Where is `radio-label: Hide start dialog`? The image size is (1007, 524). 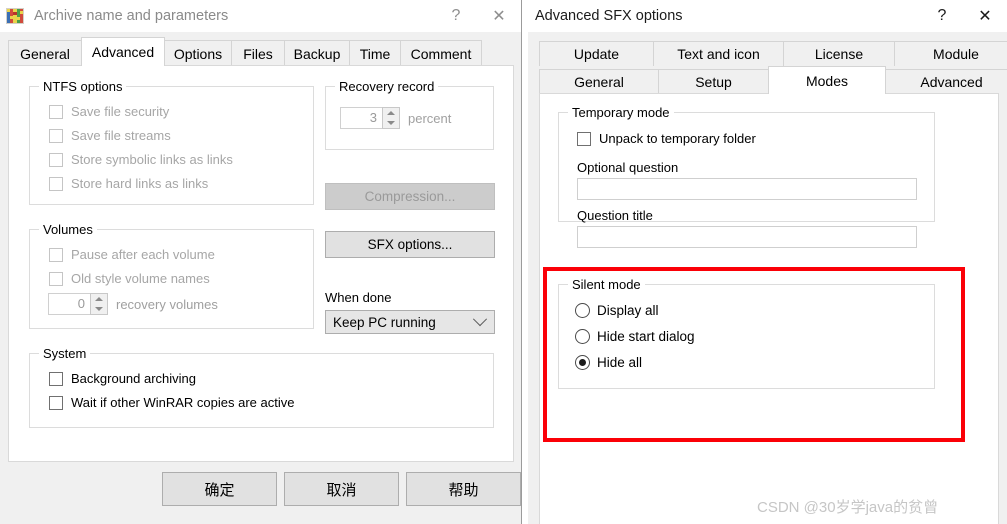
radio-label: Hide start dialog is located at coordinates (646, 336).